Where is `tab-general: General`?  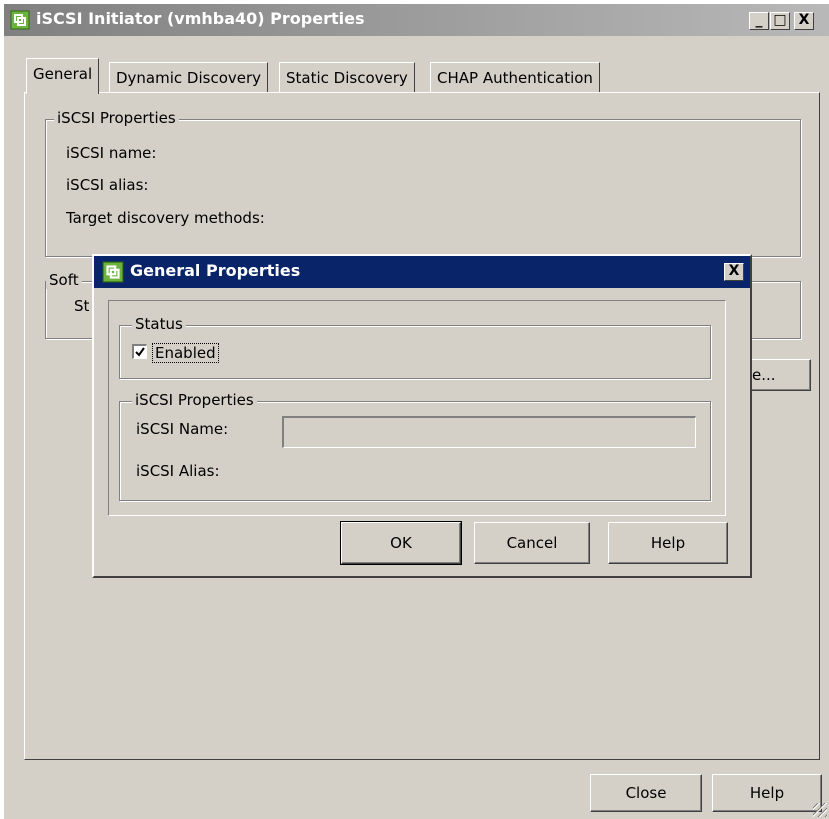 tab-general: General is located at coordinates (63, 76).